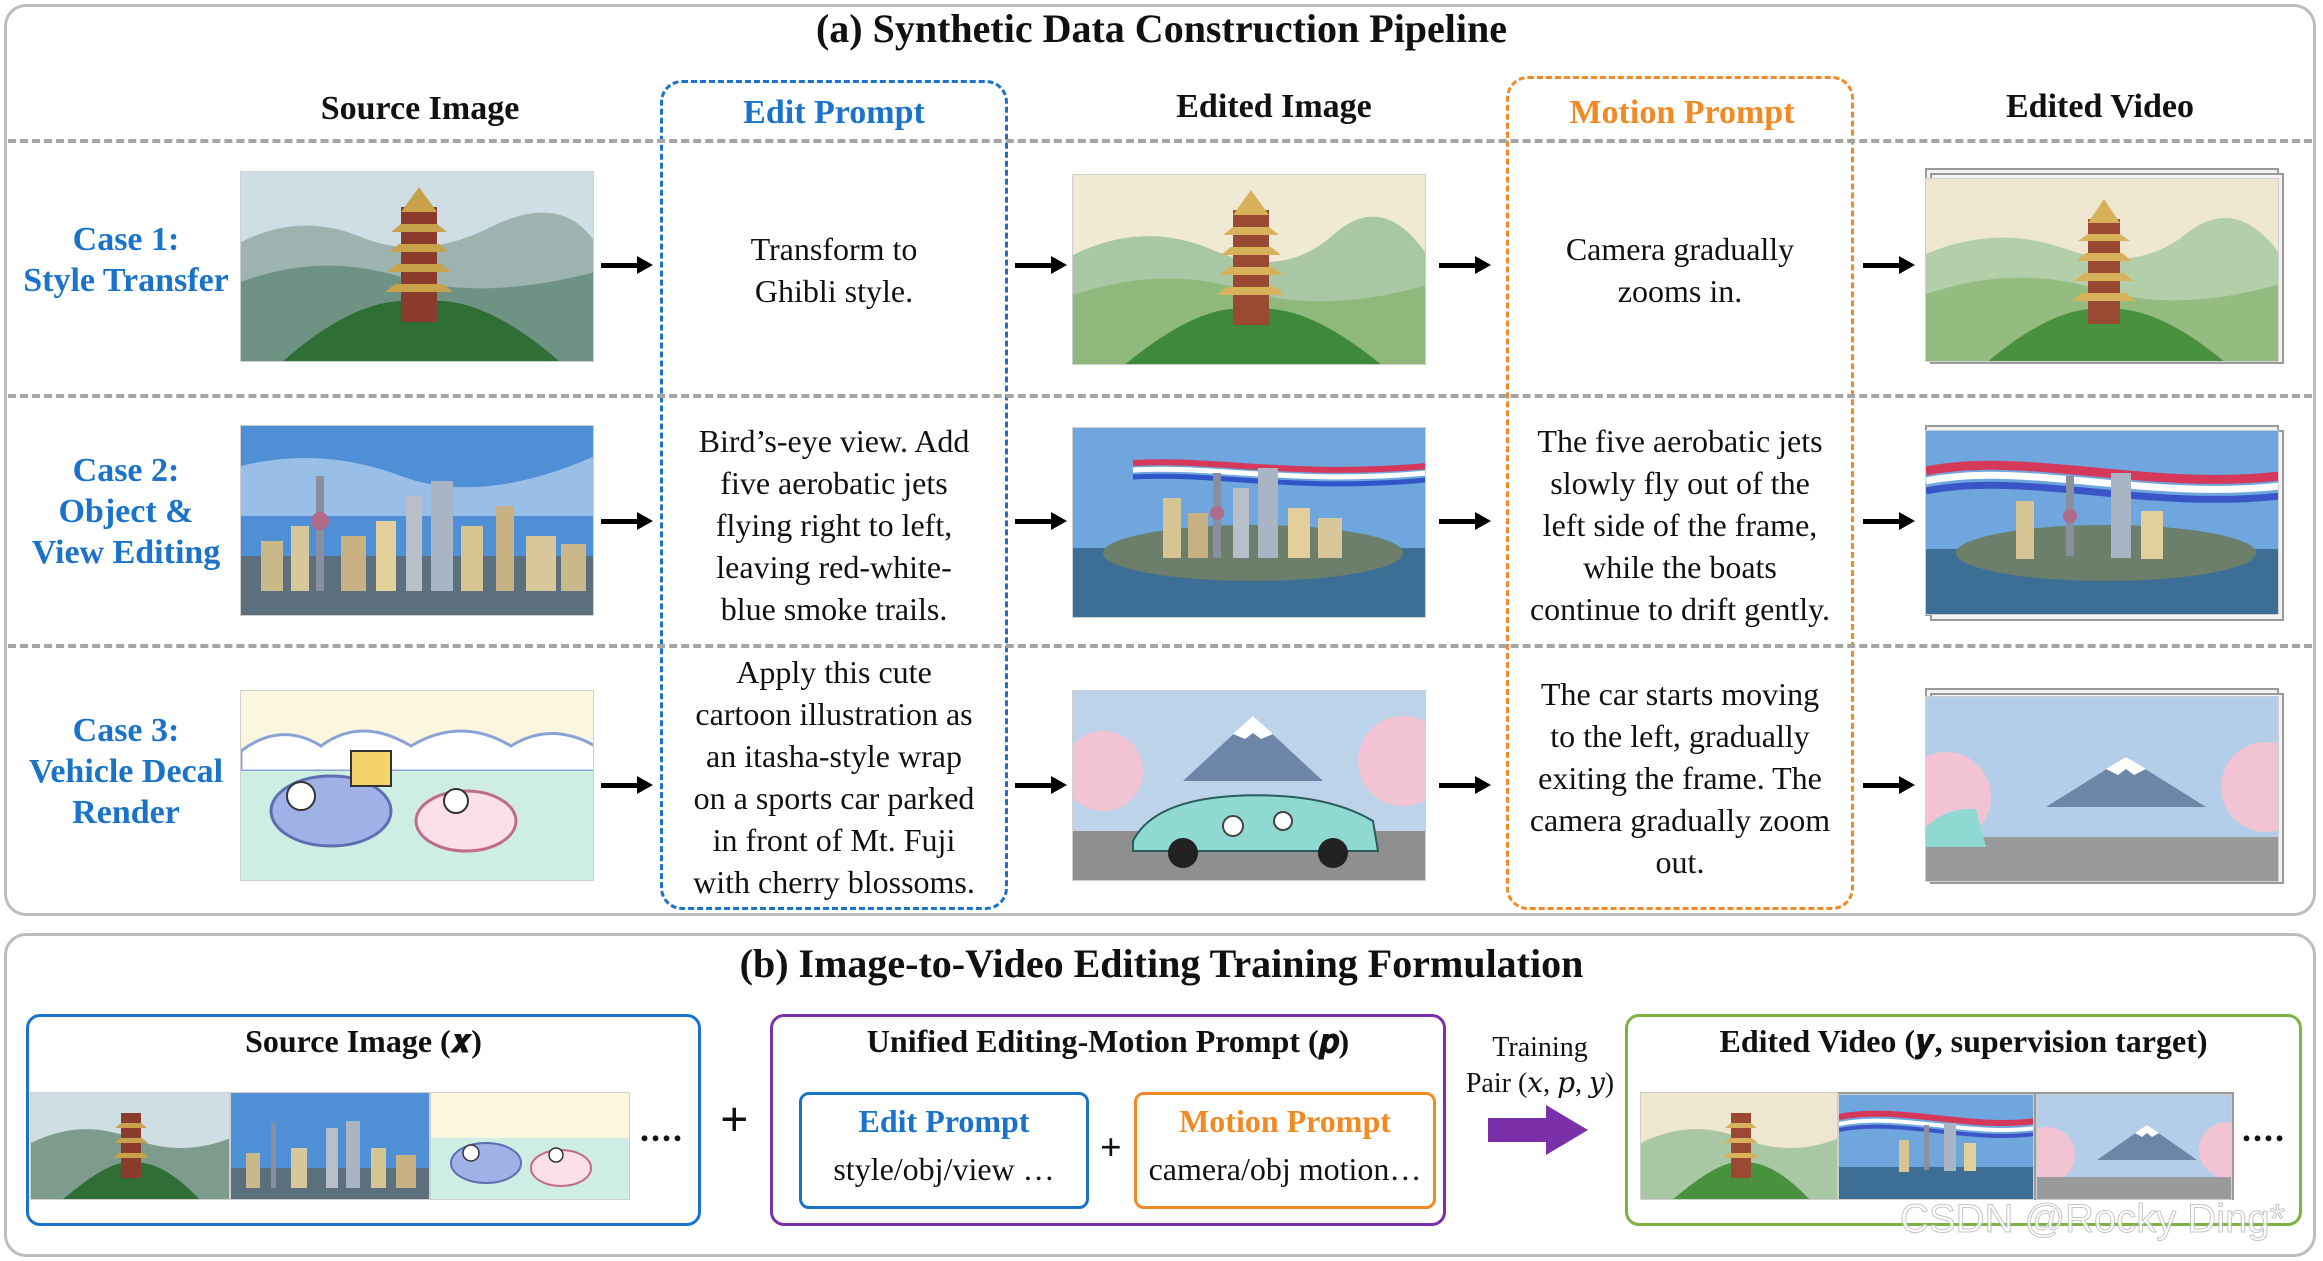 The image size is (2323, 1261). Describe the element at coordinates (1680, 483) in the screenshot. I see `prompt-line: slowly fly out of the` at that location.